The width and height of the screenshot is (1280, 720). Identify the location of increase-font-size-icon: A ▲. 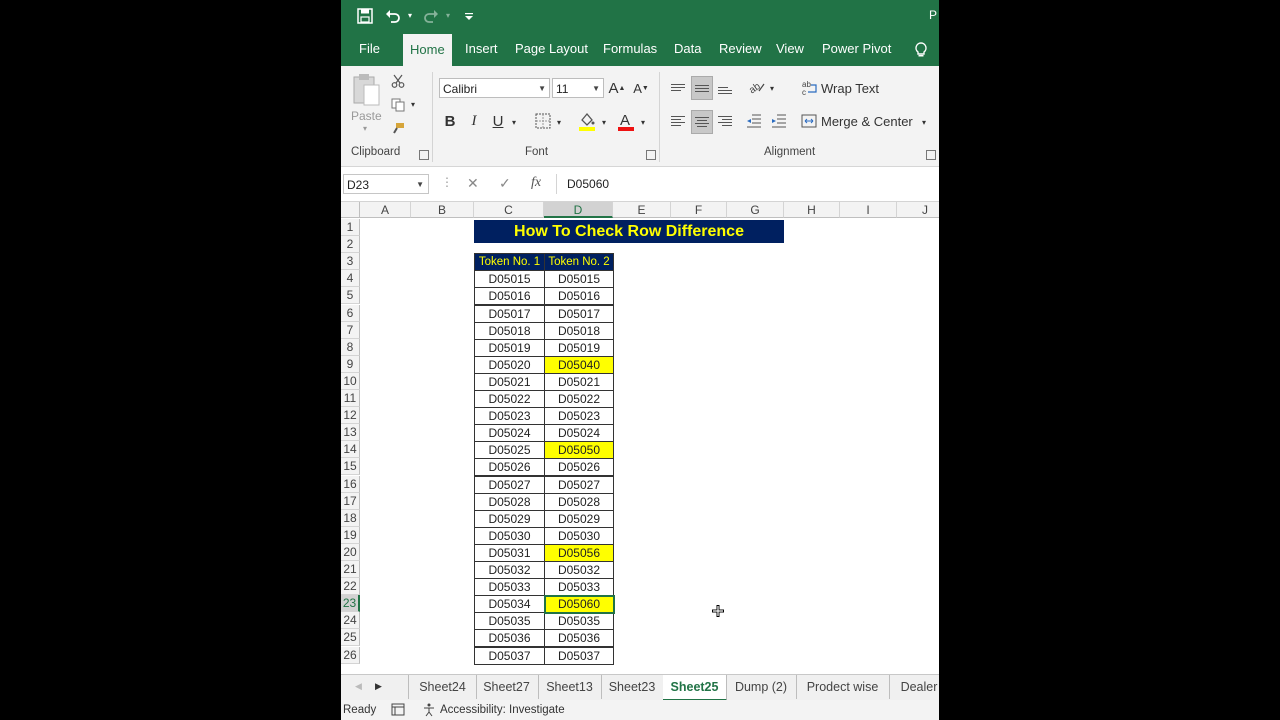
(617, 88).